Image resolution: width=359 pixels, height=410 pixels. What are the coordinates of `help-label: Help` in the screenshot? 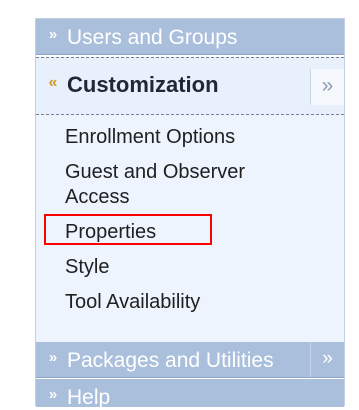 It's located at (89, 397).